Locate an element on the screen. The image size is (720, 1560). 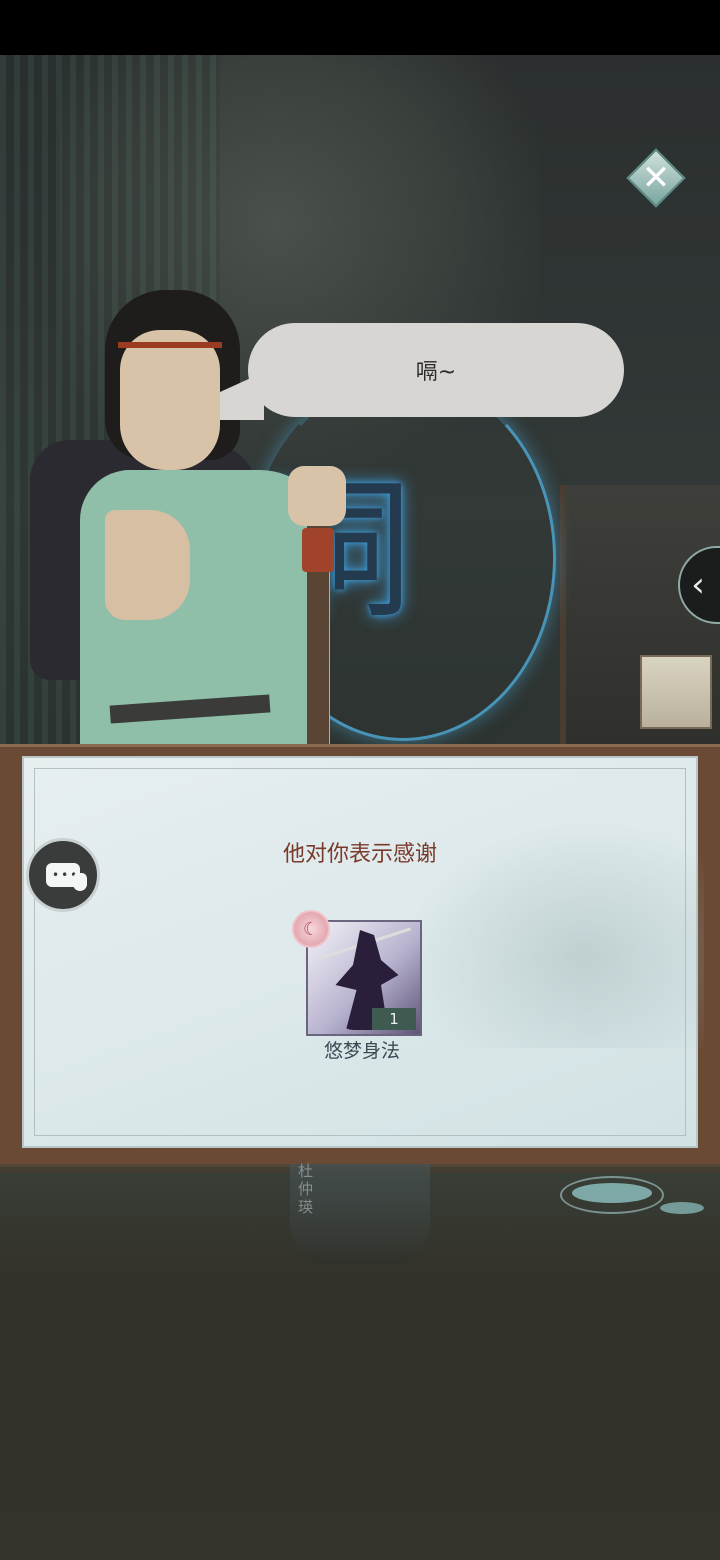
speech-text: 嗝~ is located at coordinates (436, 372).